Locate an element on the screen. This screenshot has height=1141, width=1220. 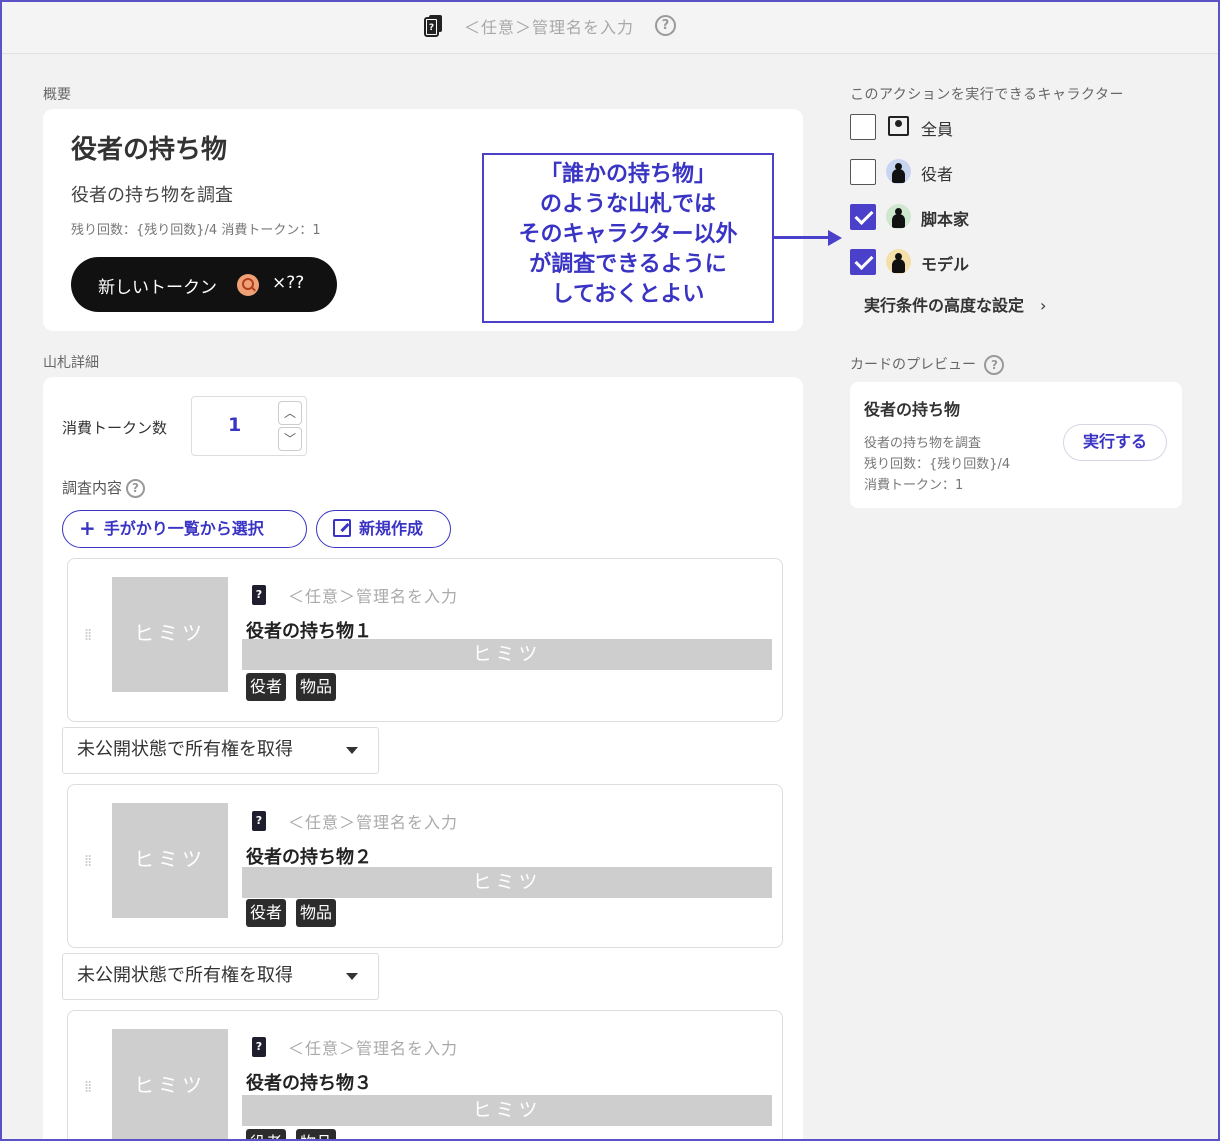
clue-title: 役者の持ち物２ is located at coordinates (309, 857).